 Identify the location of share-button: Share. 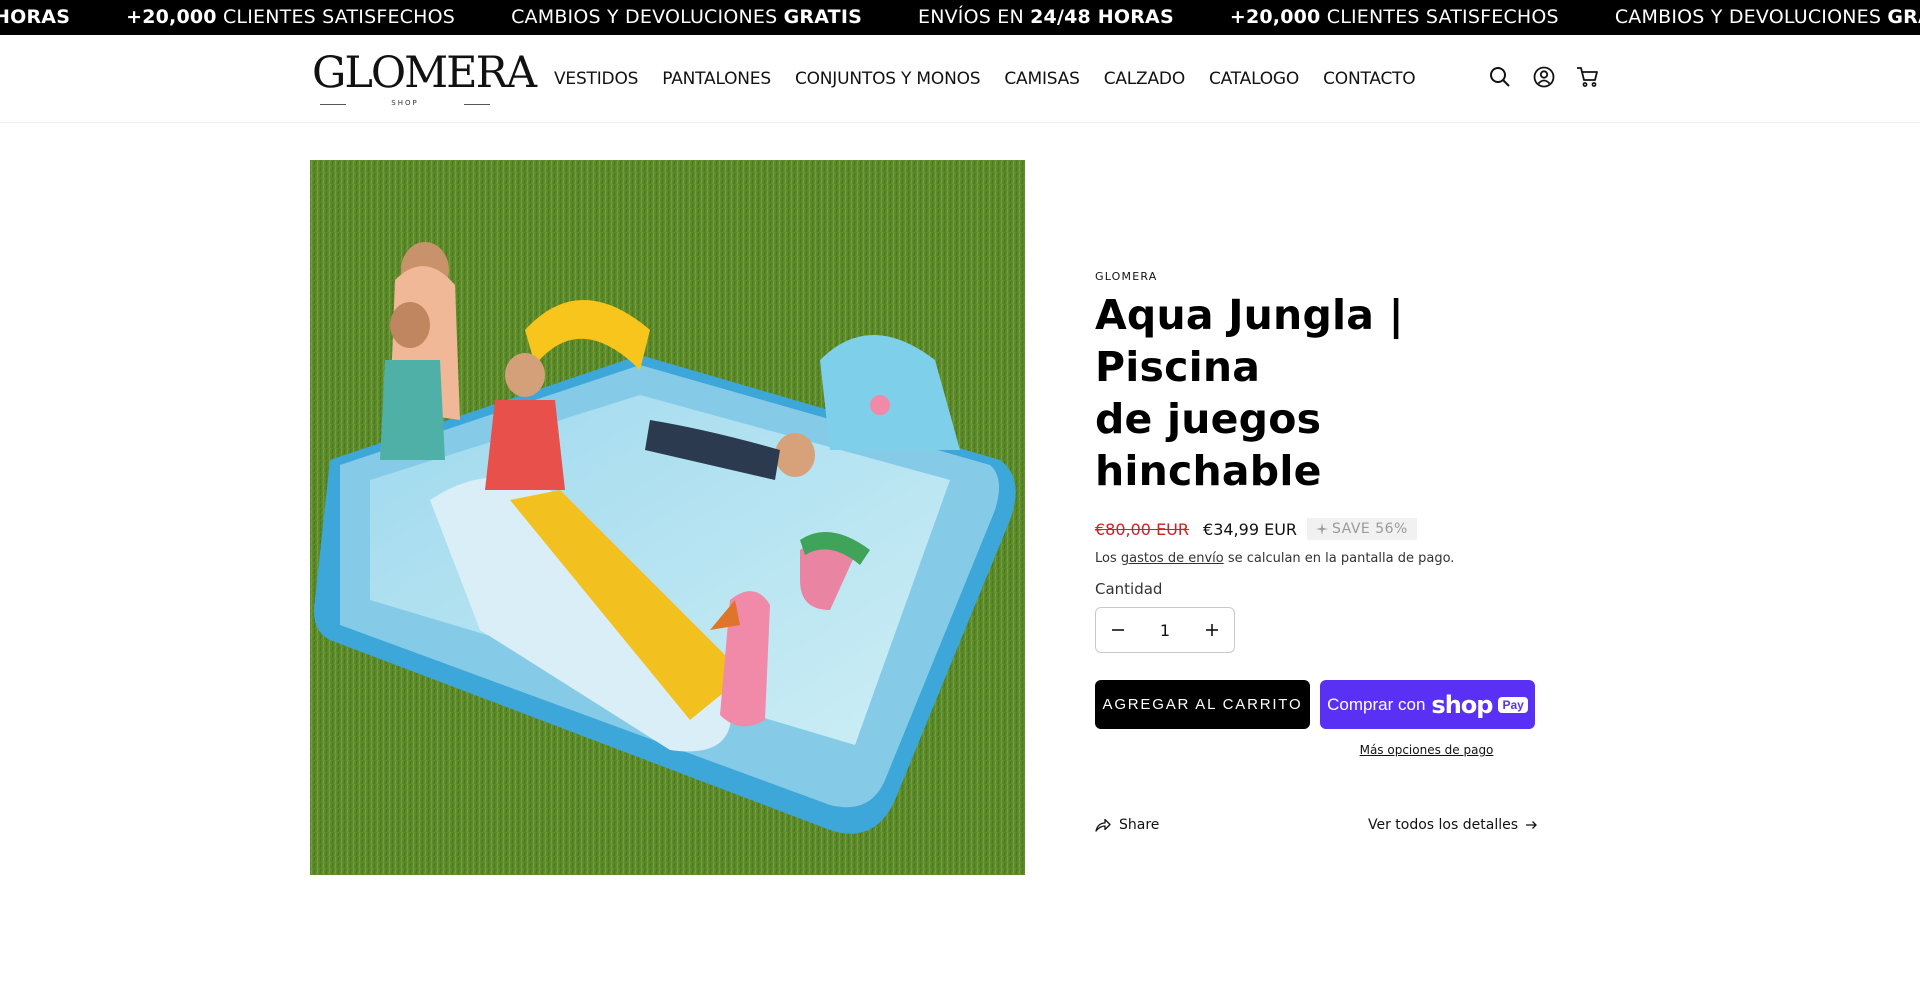
(1127, 825).